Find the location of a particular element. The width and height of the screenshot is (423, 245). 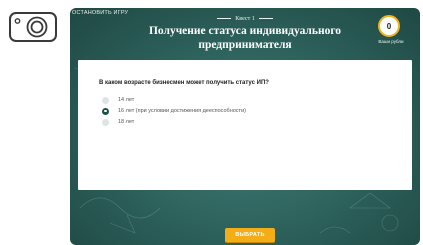

score-badge: 0 is located at coordinates (389, 26).